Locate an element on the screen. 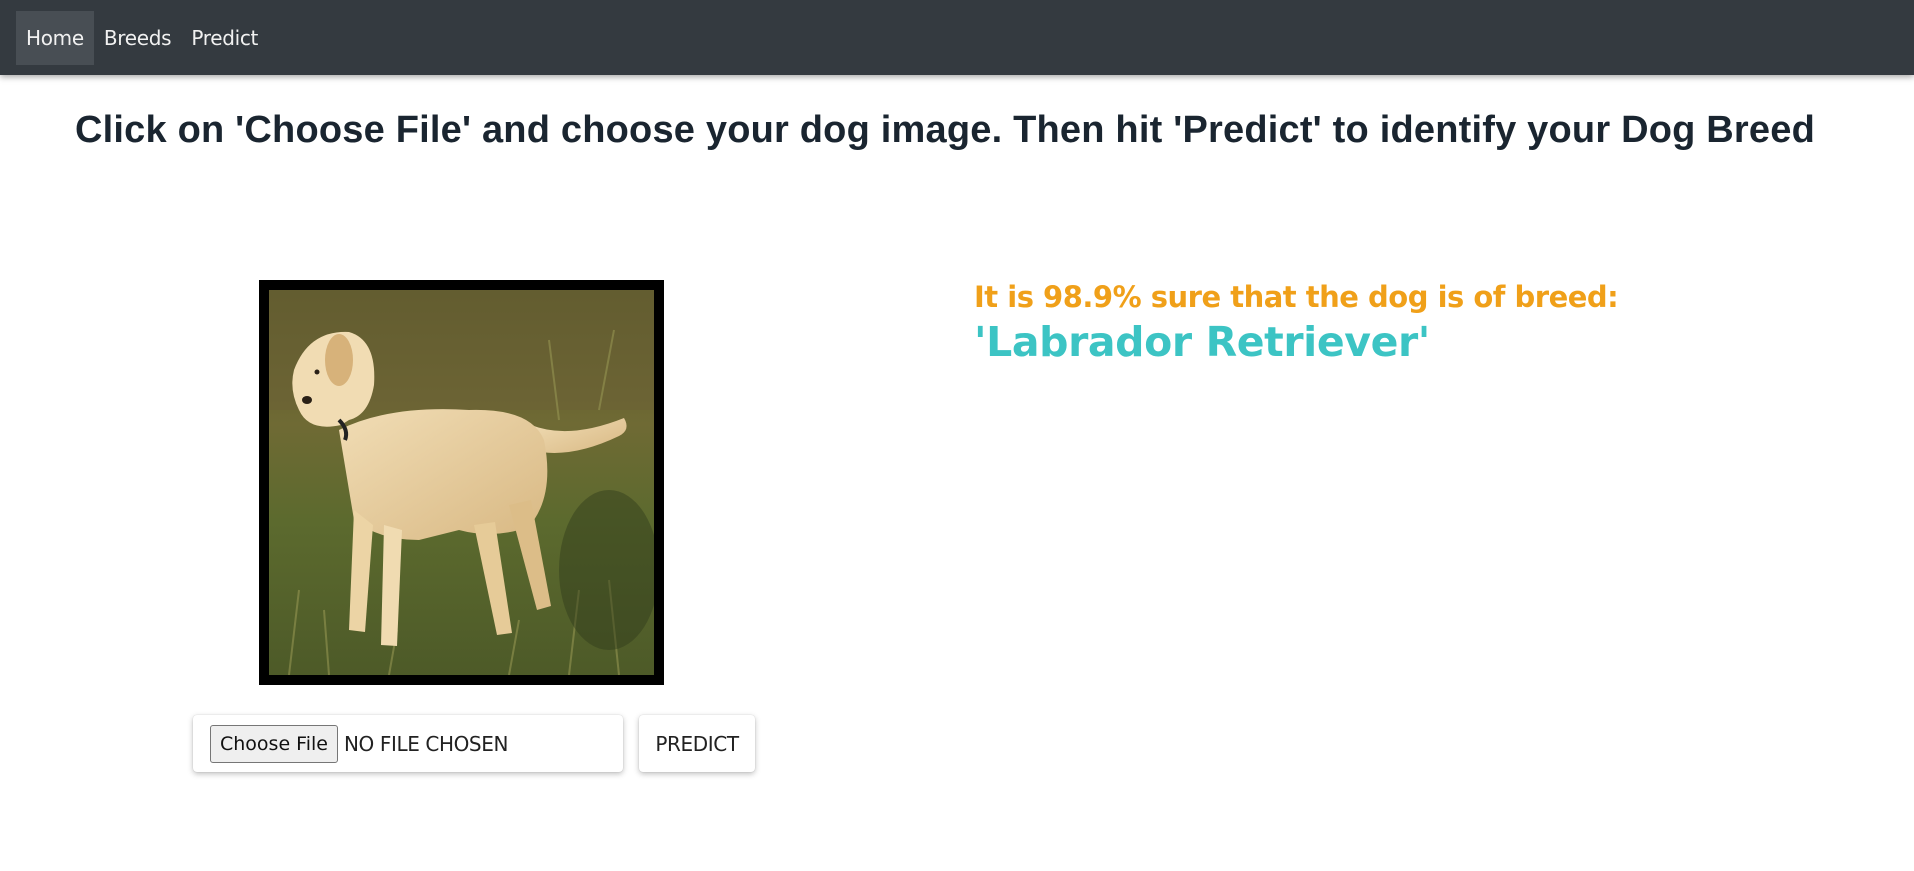 Image resolution: width=1914 pixels, height=871 pixels. dog-photo is located at coordinates (461, 482).